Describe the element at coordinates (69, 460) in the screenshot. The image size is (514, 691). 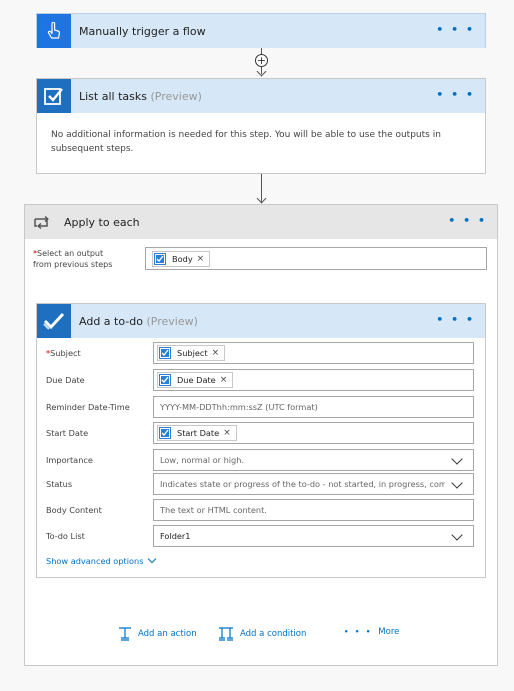
I see `importance-label: Importance` at that location.